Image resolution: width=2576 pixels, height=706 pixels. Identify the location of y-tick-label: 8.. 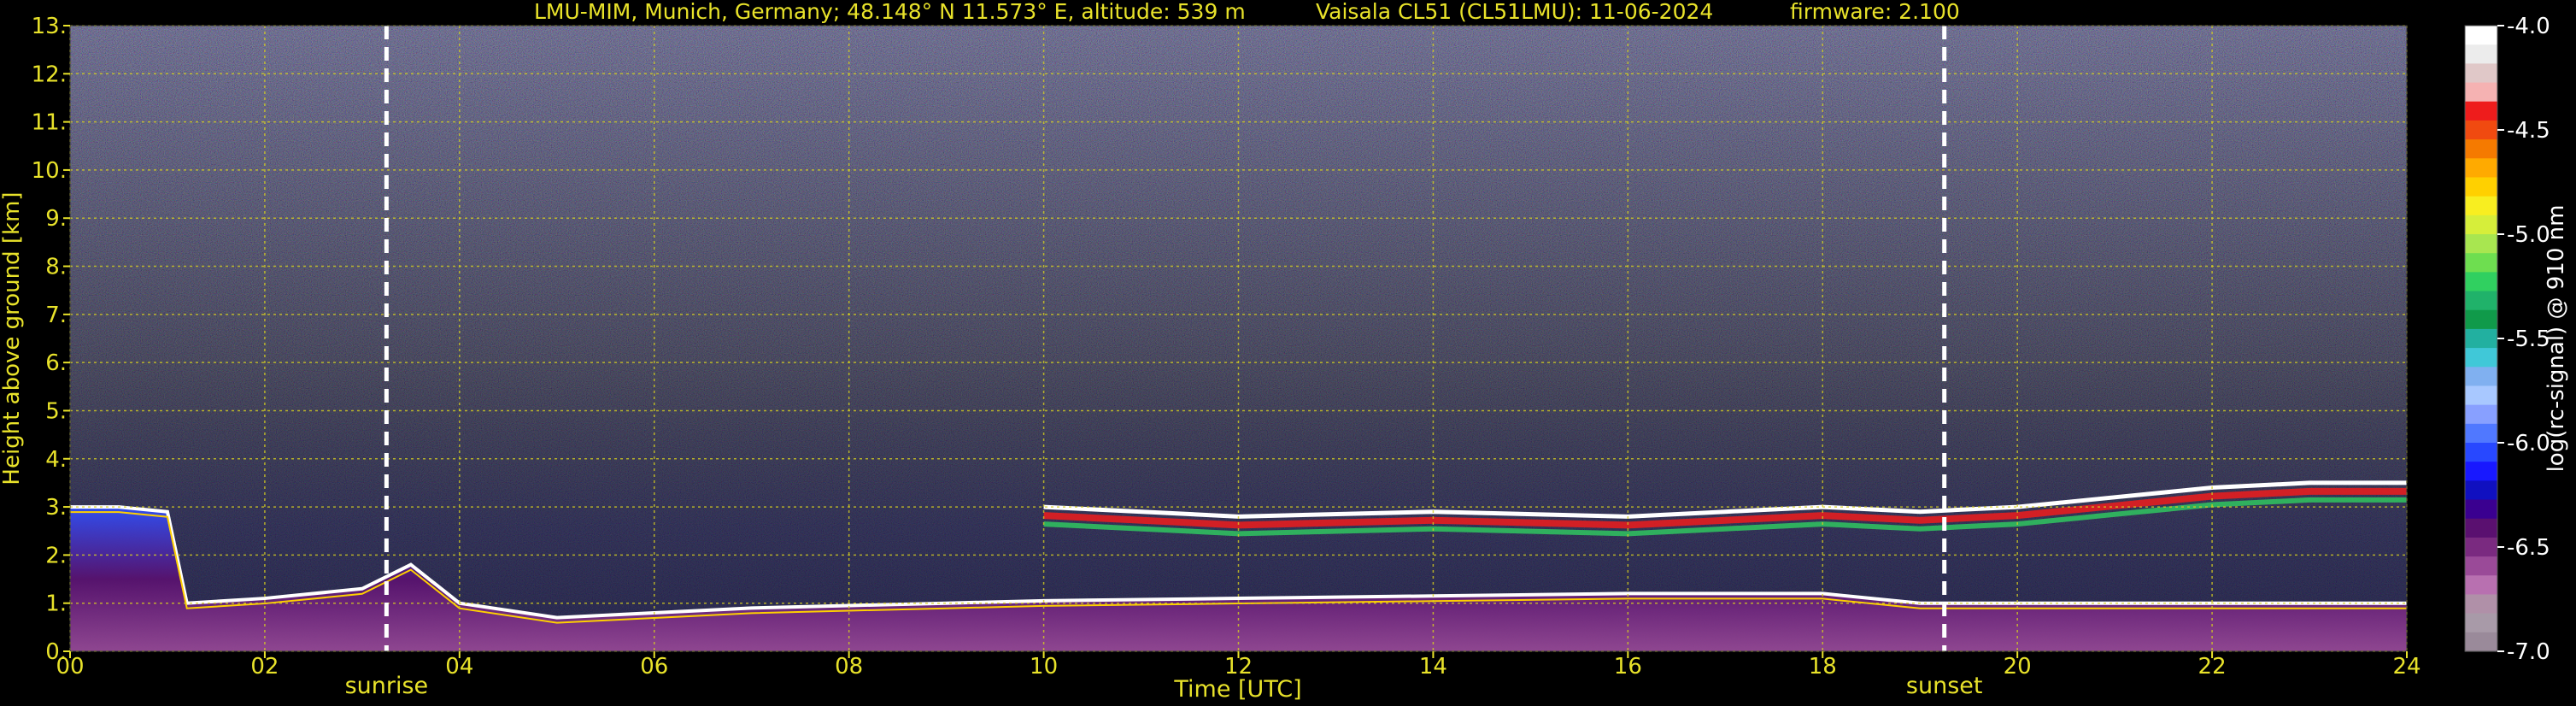
(56, 267).